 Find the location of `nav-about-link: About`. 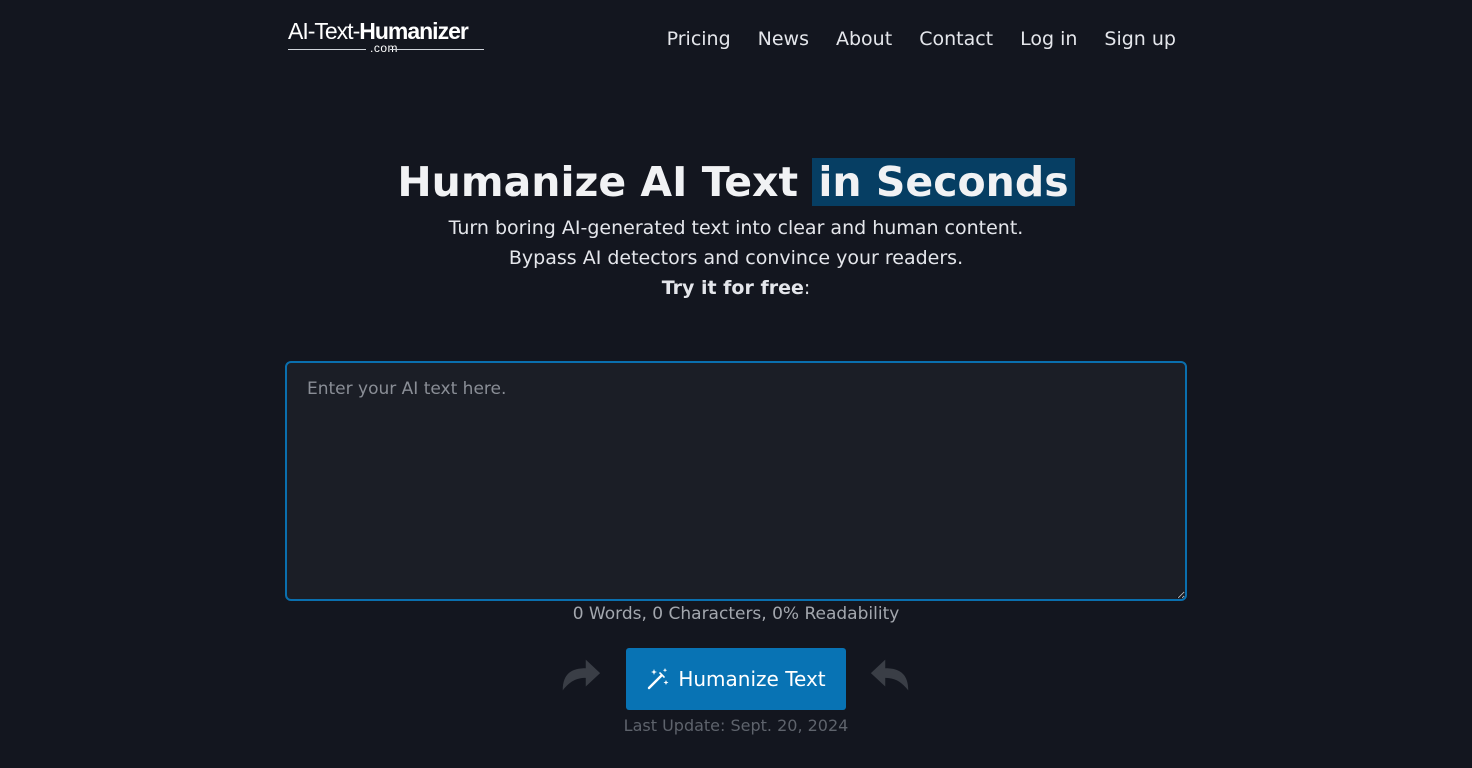

nav-about-link: About is located at coordinates (864, 39).